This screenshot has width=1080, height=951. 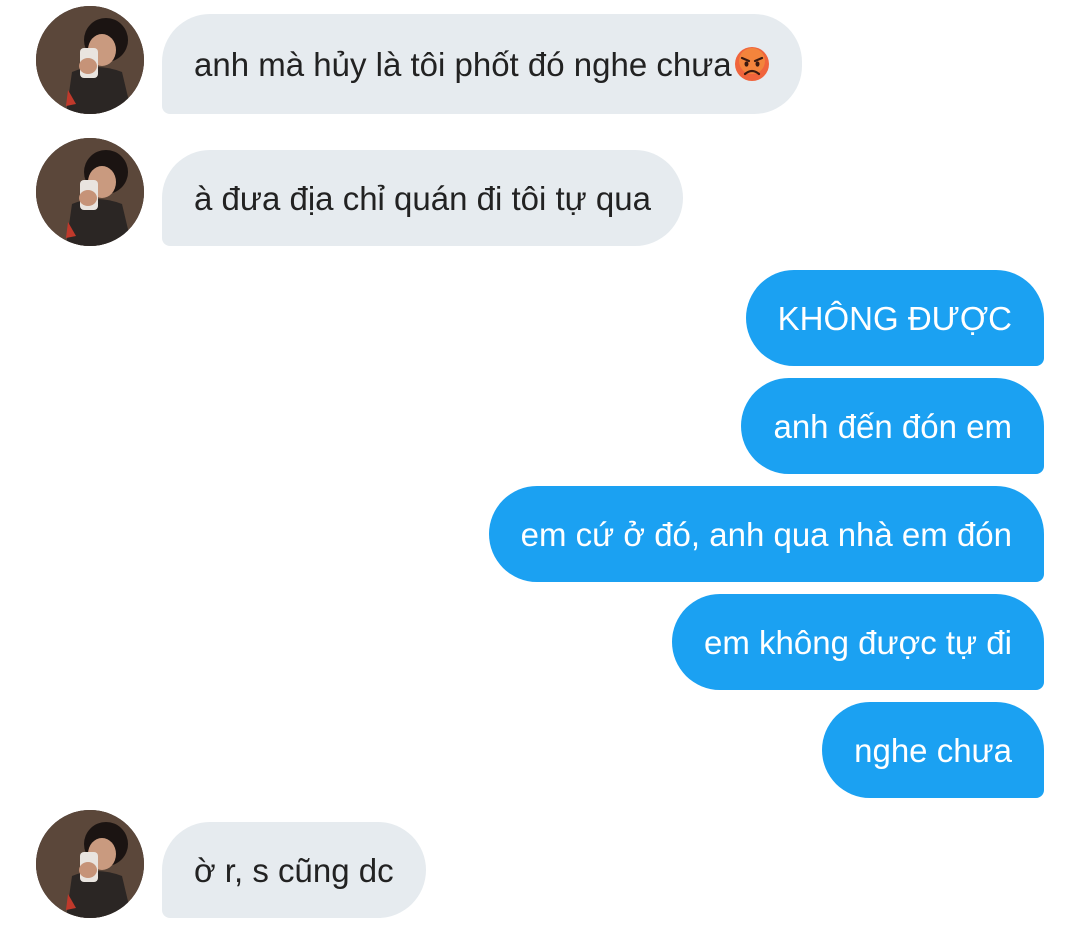 I want to click on outgoing-message-bubble: nghe chưa, so click(x=933, y=750).